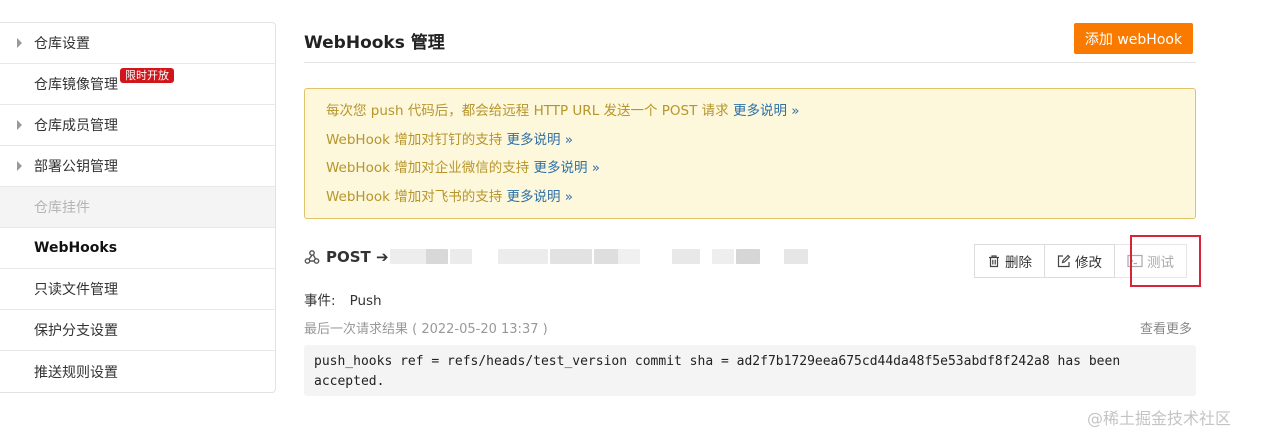 The image size is (1264, 440). I want to click on notice-text: WebHook 增加对飞书的支持, so click(416, 196).